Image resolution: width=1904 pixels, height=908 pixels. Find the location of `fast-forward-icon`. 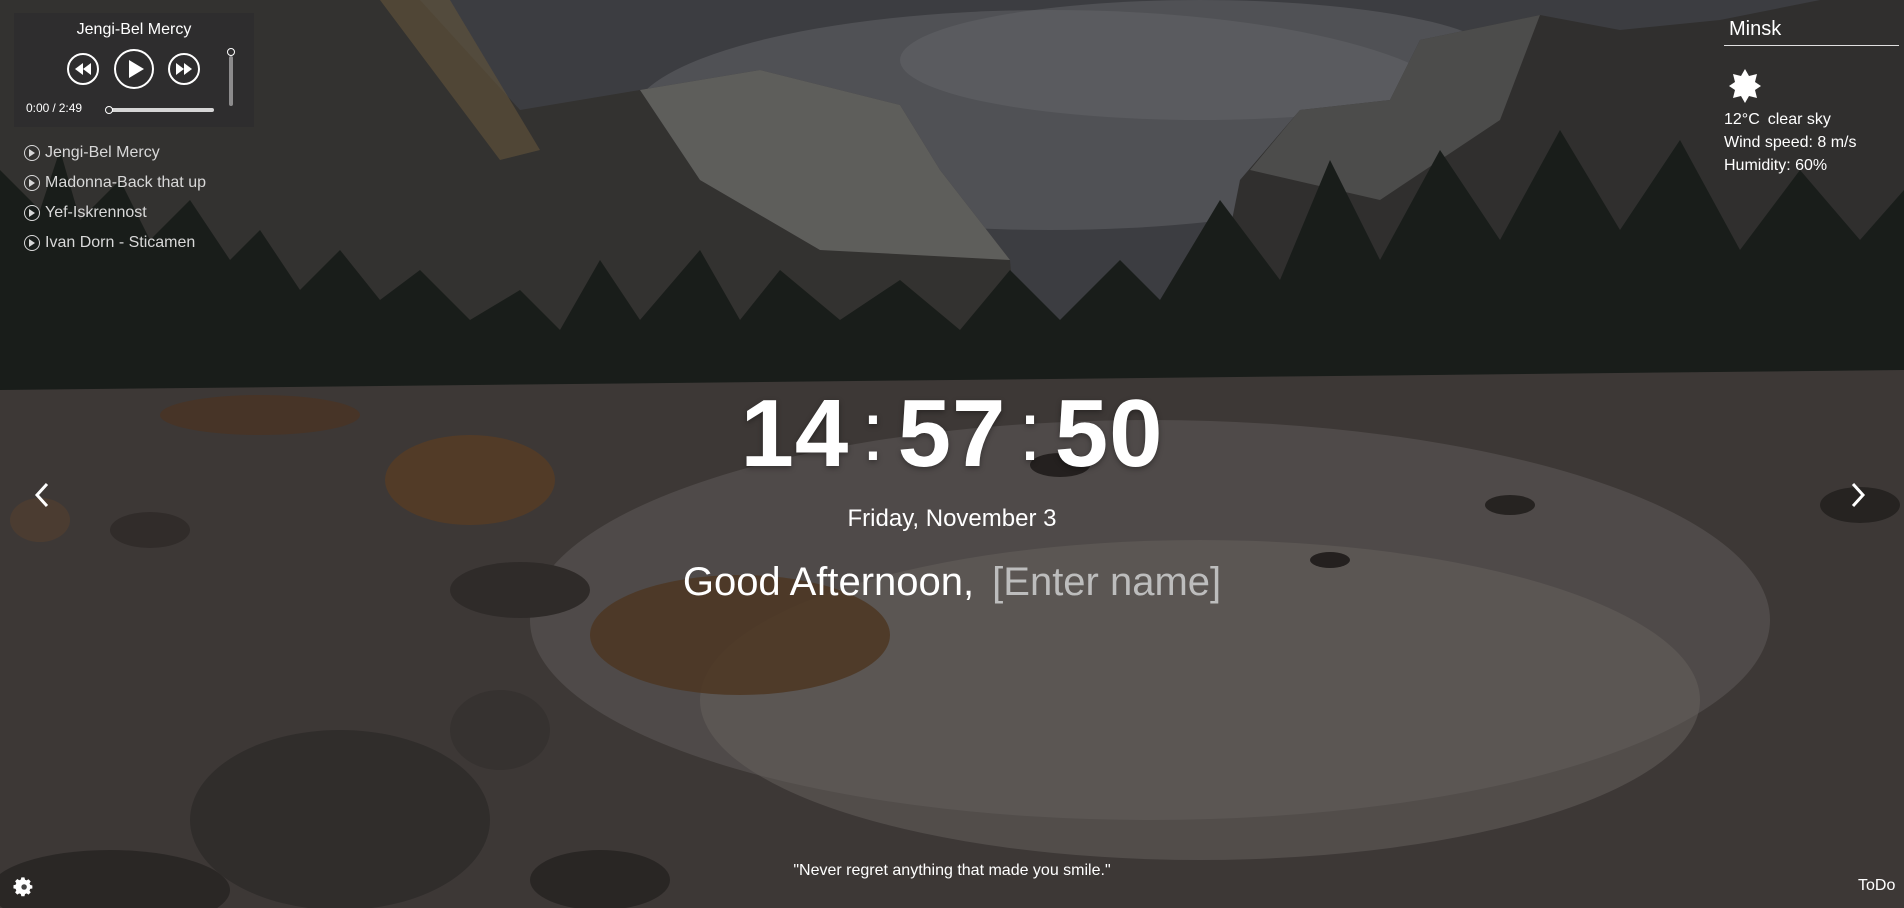

fast-forward-icon is located at coordinates (184, 69).